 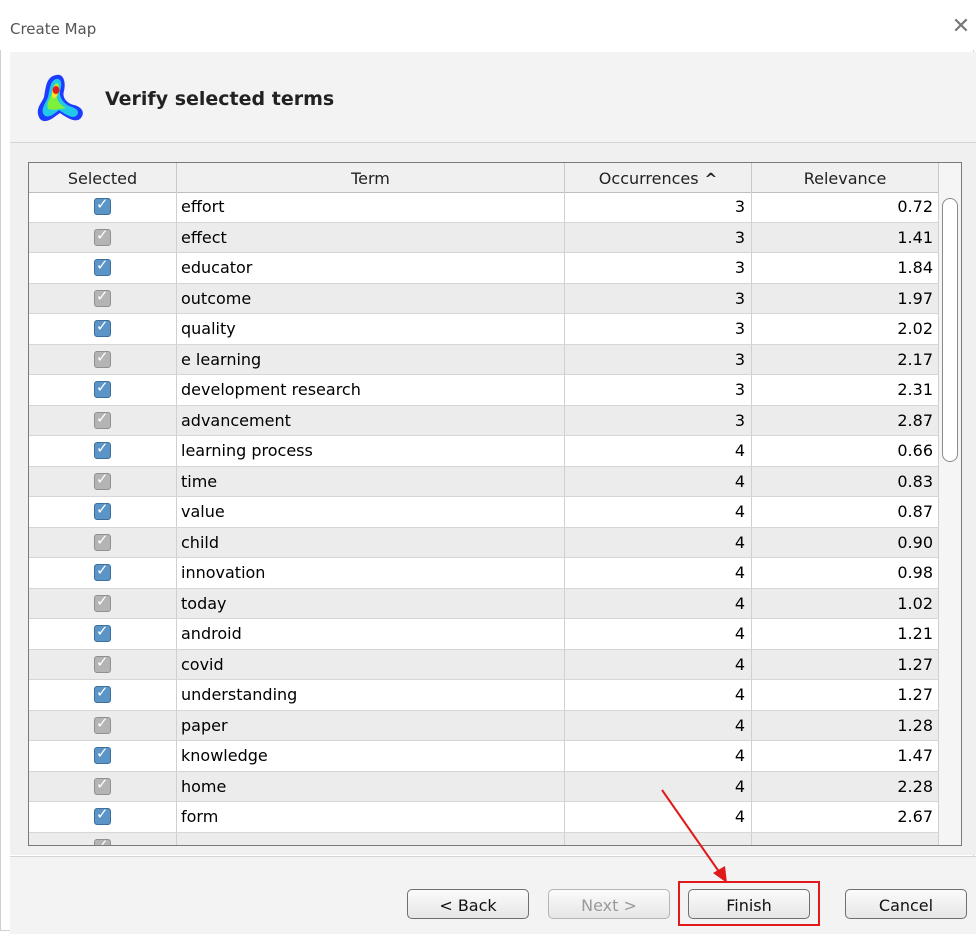 I want to click on relevance-cell: 1.28, so click(x=845, y=725).